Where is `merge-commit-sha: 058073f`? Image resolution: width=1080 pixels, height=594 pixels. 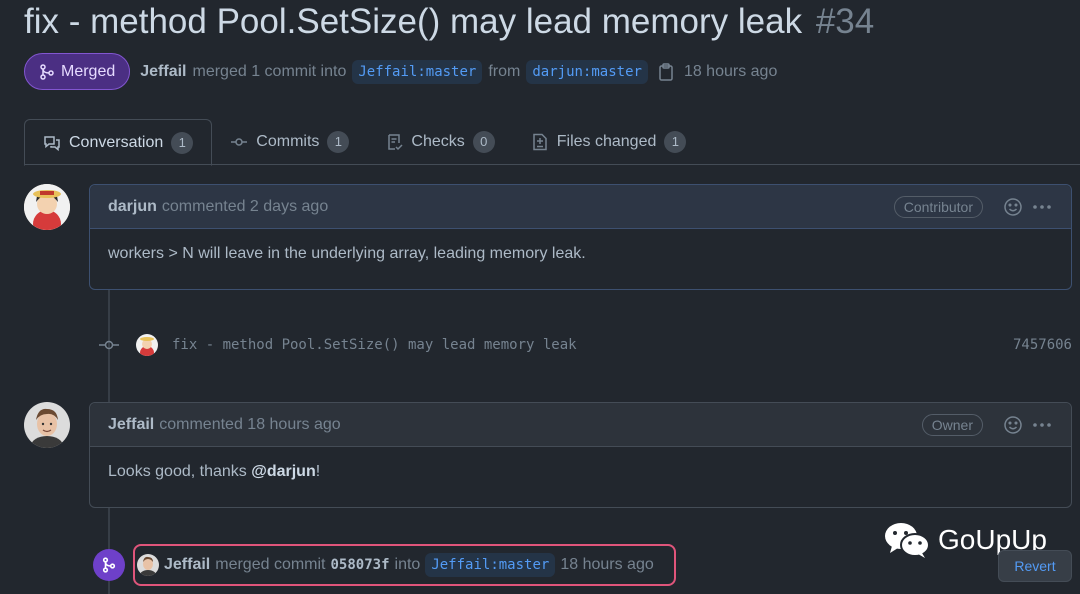
merge-commit-sha: 058073f is located at coordinates (360, 565).